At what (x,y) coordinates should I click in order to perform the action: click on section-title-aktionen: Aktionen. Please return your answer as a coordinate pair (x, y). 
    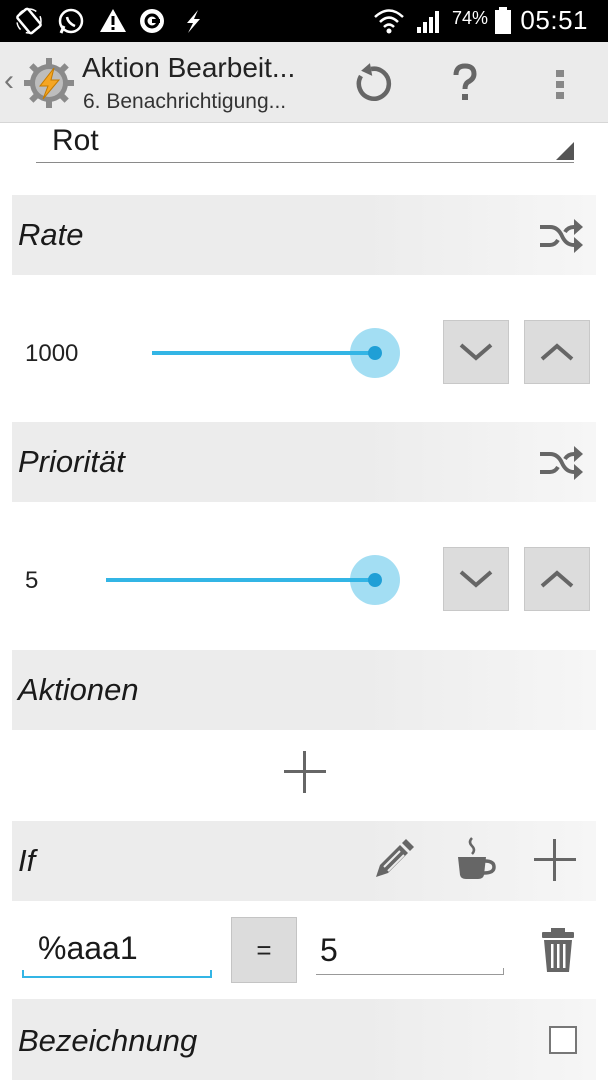
    Looking at the image, I should click on (78, 689).